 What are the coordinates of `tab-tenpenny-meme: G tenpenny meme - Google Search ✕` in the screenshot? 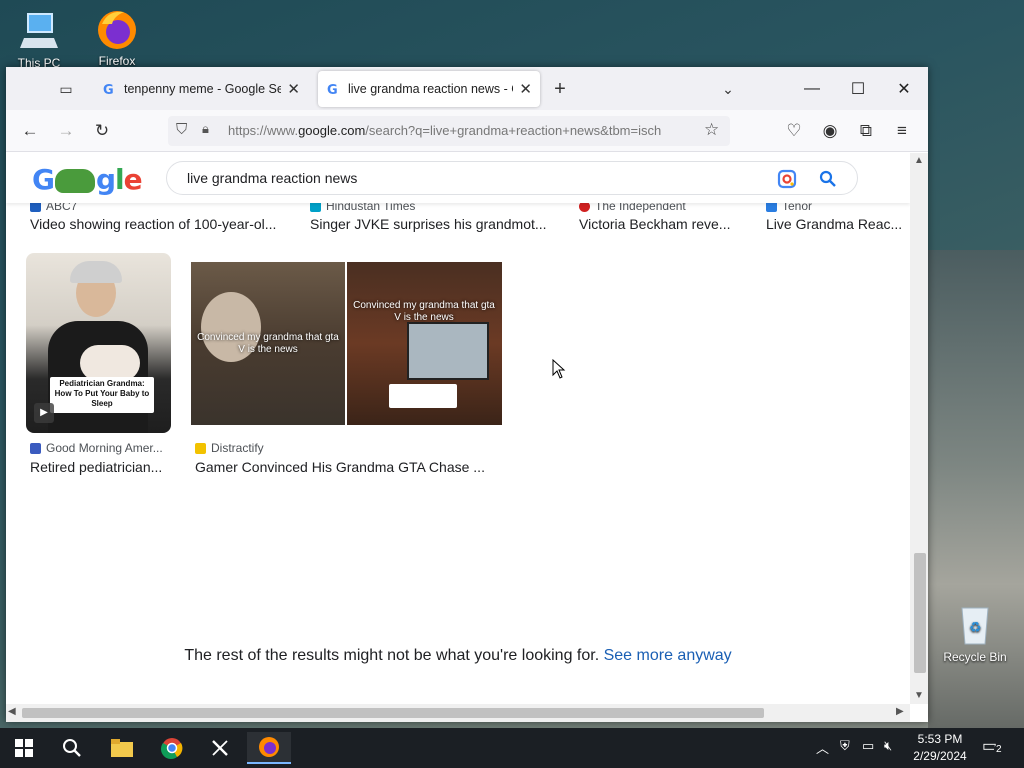 It's located at (201, 89).